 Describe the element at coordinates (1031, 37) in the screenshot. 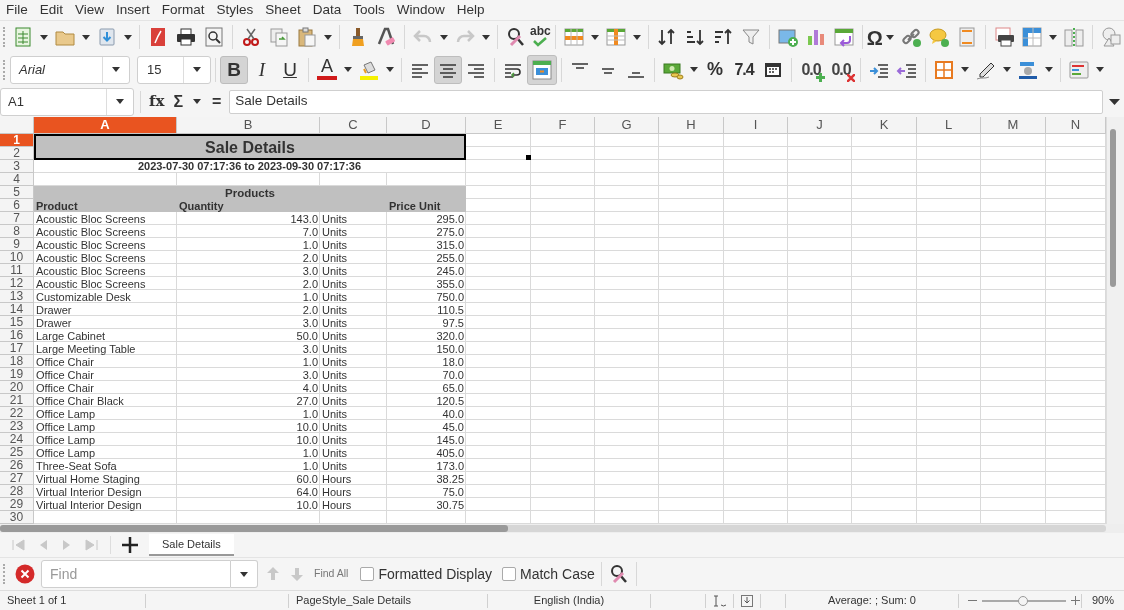

I see `freeze-icon` at that location.